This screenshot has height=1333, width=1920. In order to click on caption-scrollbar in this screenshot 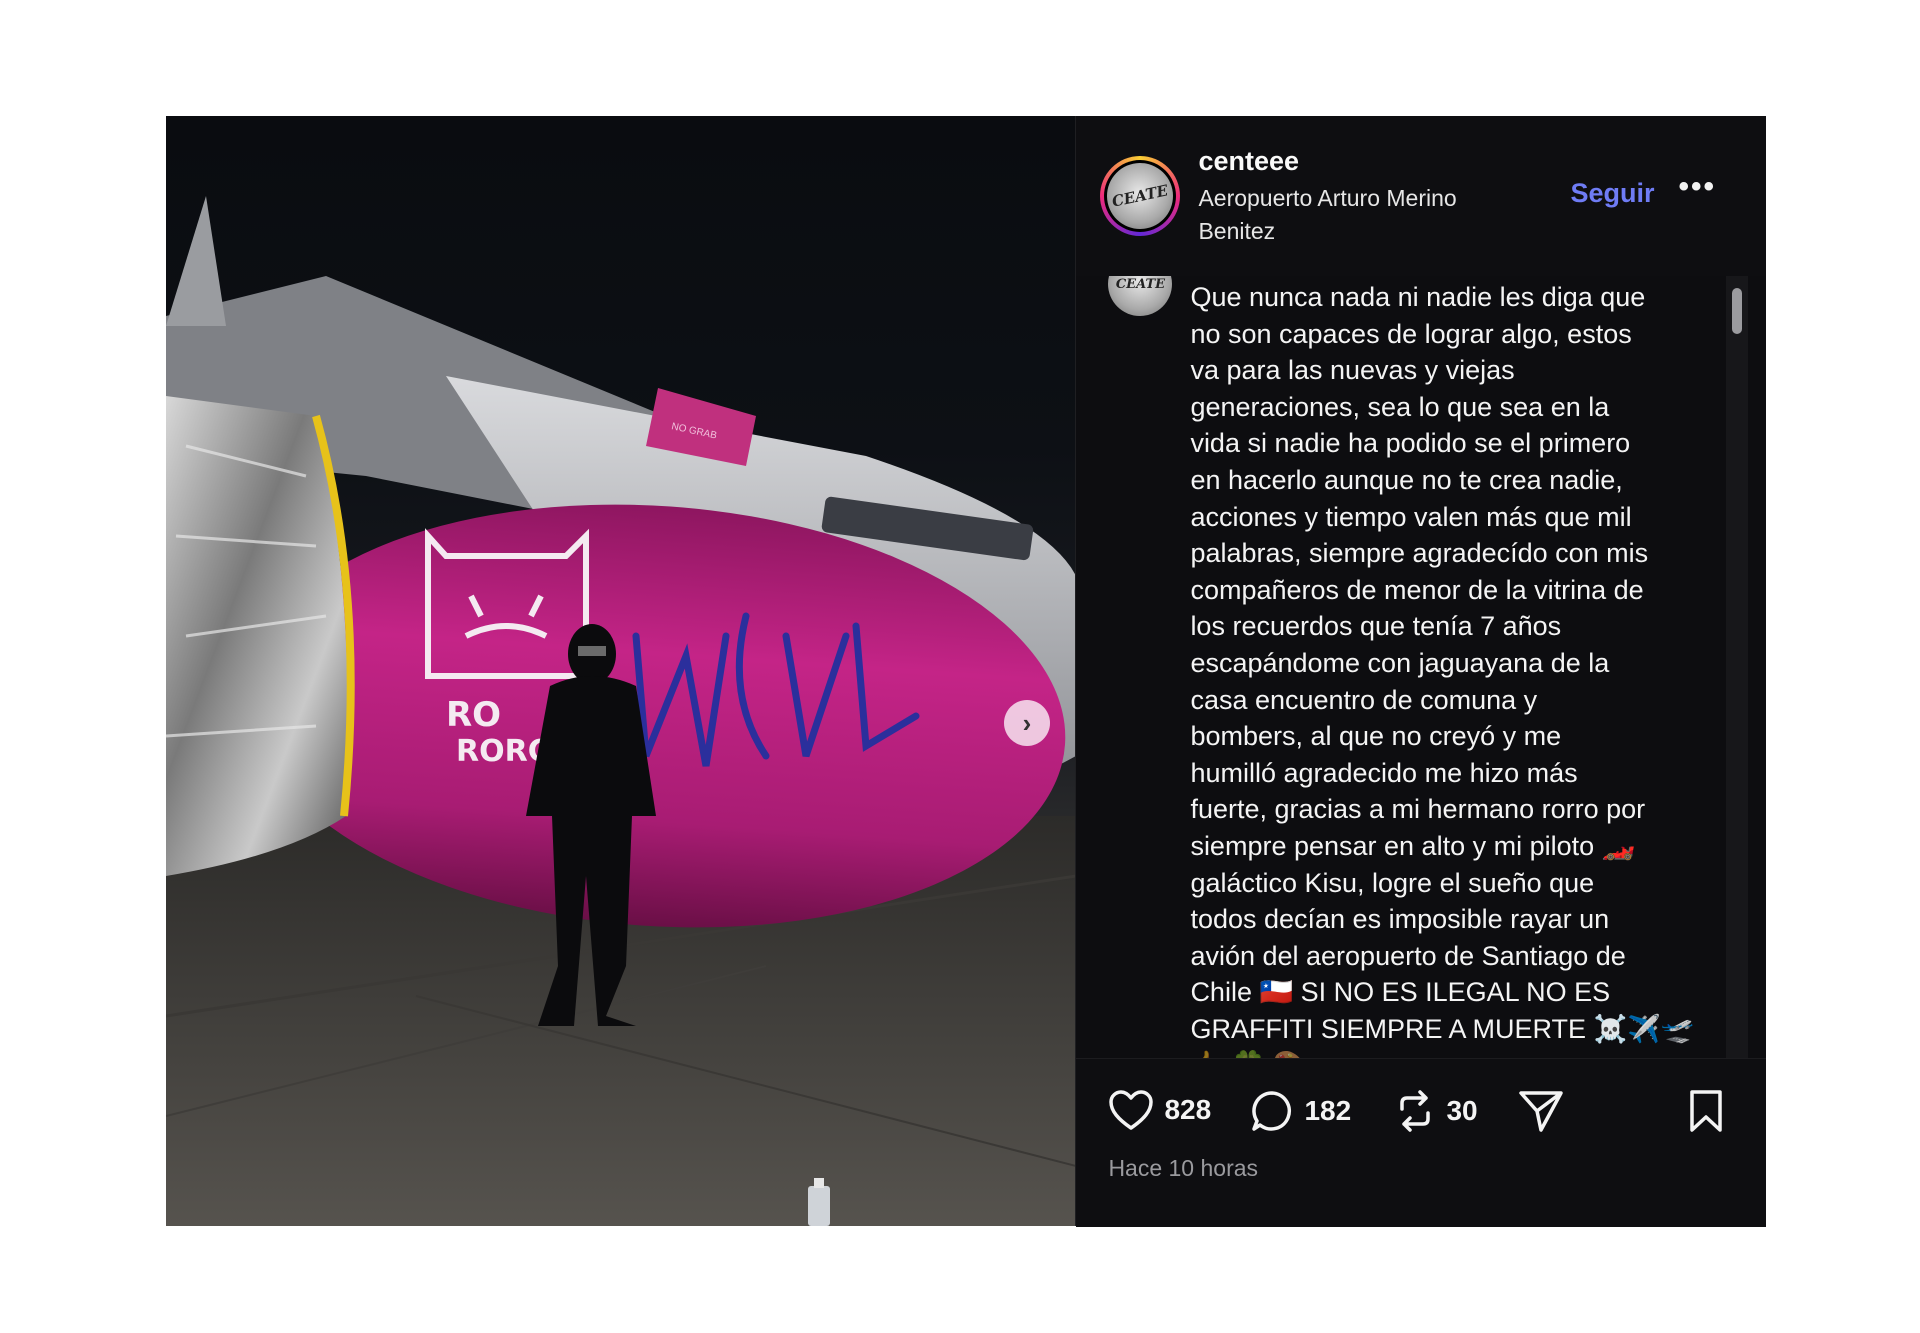, I will do `click(1737, 667)`.